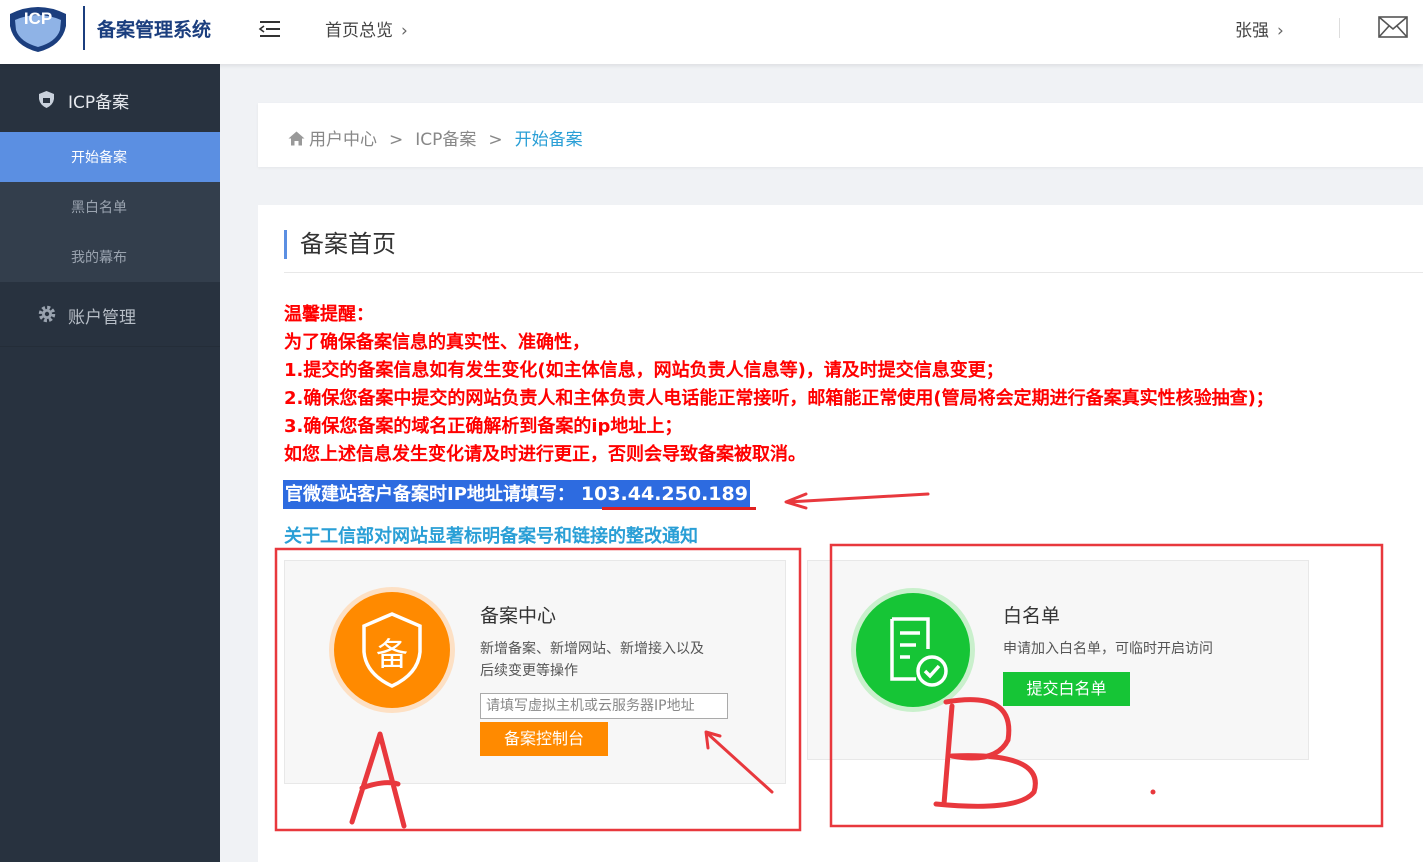  What do you see at coordinates (99, 103) in the screenshot?
I see `sidebar-group-label: ICP备案` at bounding box center [99, 103].